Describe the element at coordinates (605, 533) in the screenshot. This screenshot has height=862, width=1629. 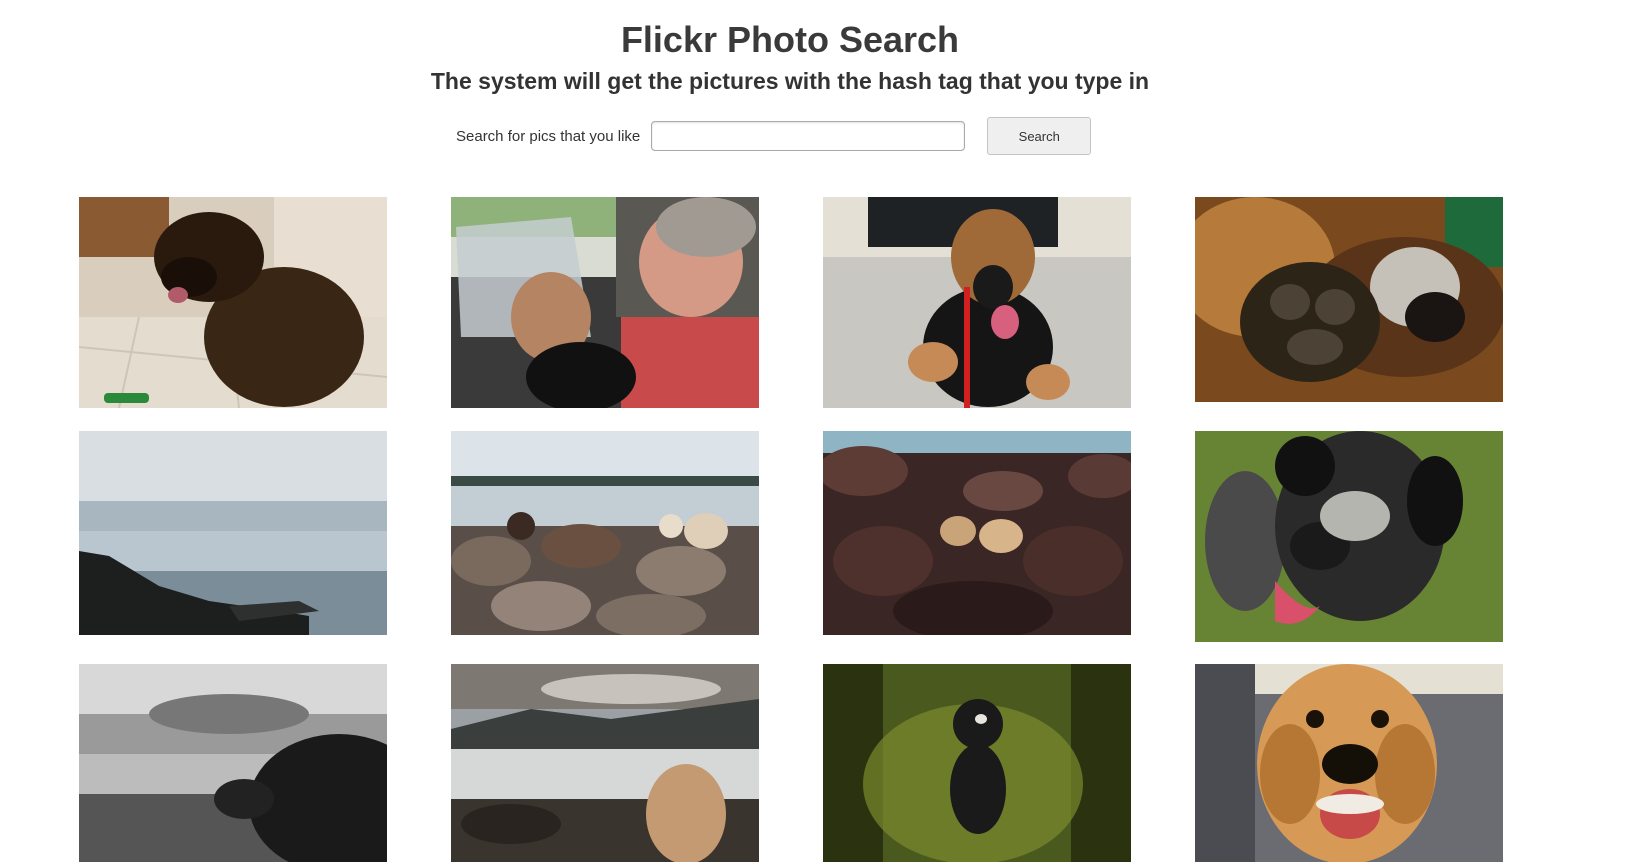
I see `photo-dogs-rocky-beach` at that location.